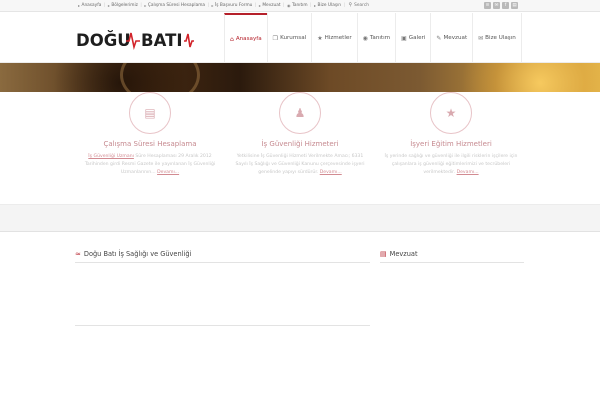 The height and width of the screenshot is (400, 600). Describe the element at coordinates (270, 5) in the screenshot. I see `top-link-mevzuat: ▸ Mevzuat` at that location.